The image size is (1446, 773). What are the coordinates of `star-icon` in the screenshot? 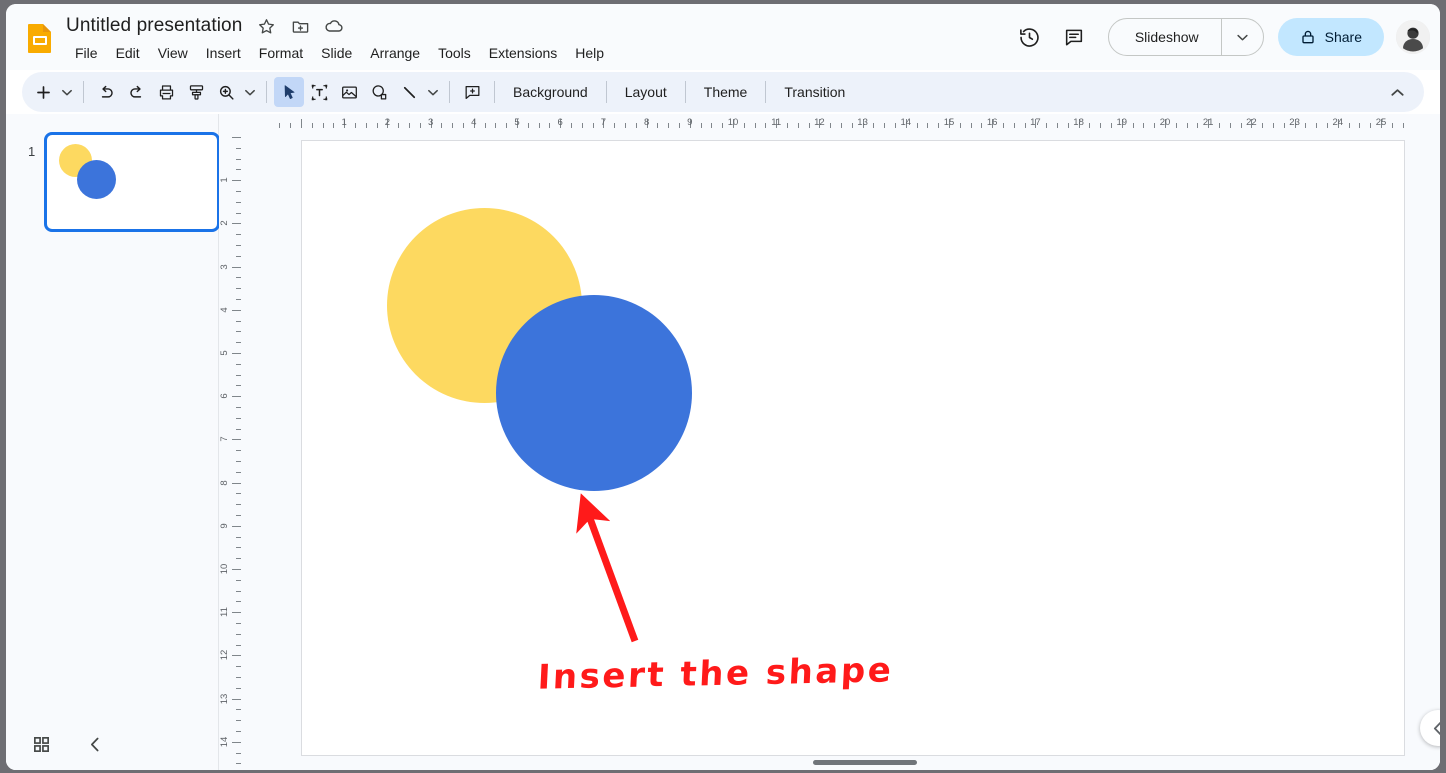 It's located at (266, 26).